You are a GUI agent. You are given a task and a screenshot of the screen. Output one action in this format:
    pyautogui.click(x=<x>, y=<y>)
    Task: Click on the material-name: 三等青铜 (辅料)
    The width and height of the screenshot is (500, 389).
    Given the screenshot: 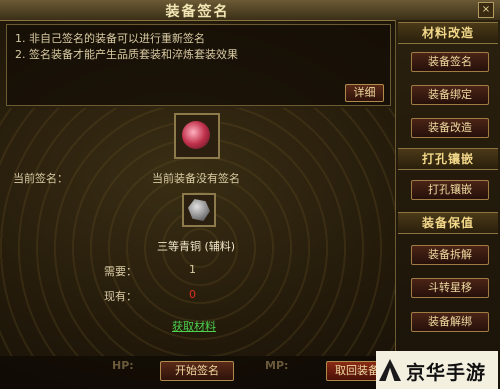 What is the action you would take?
    pyautogui.click(x=196, y=246)
    